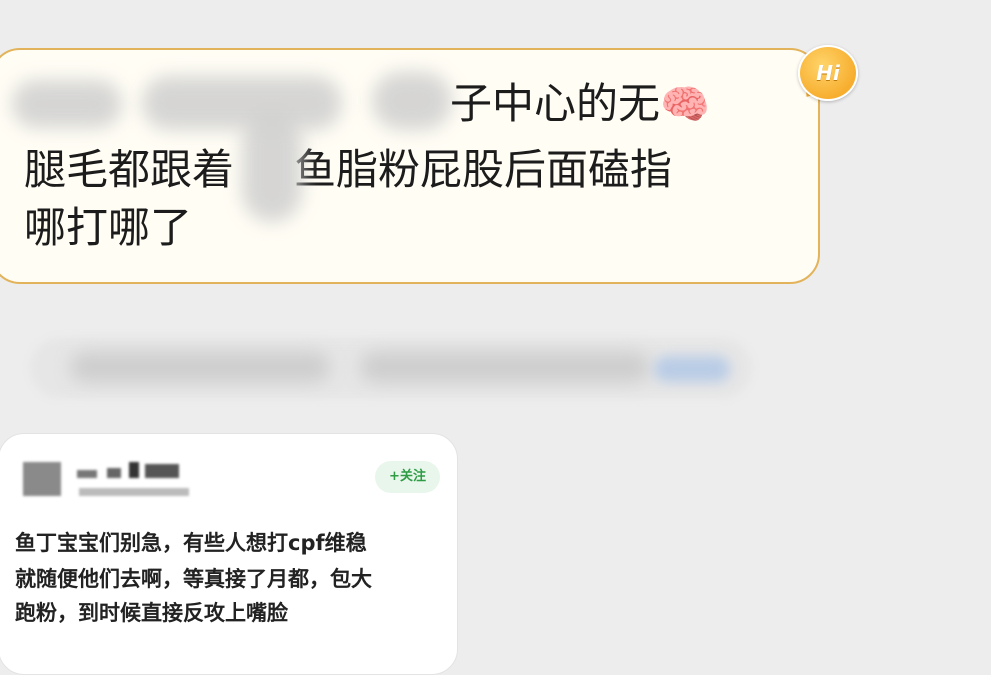 Image resolution: width=991 pixels, height=675 pixels. What do you see at coordinates (685, 105) in the screenshot?
I see `brain-emoji-icon: 🧠` at bounding box center [685, 105].